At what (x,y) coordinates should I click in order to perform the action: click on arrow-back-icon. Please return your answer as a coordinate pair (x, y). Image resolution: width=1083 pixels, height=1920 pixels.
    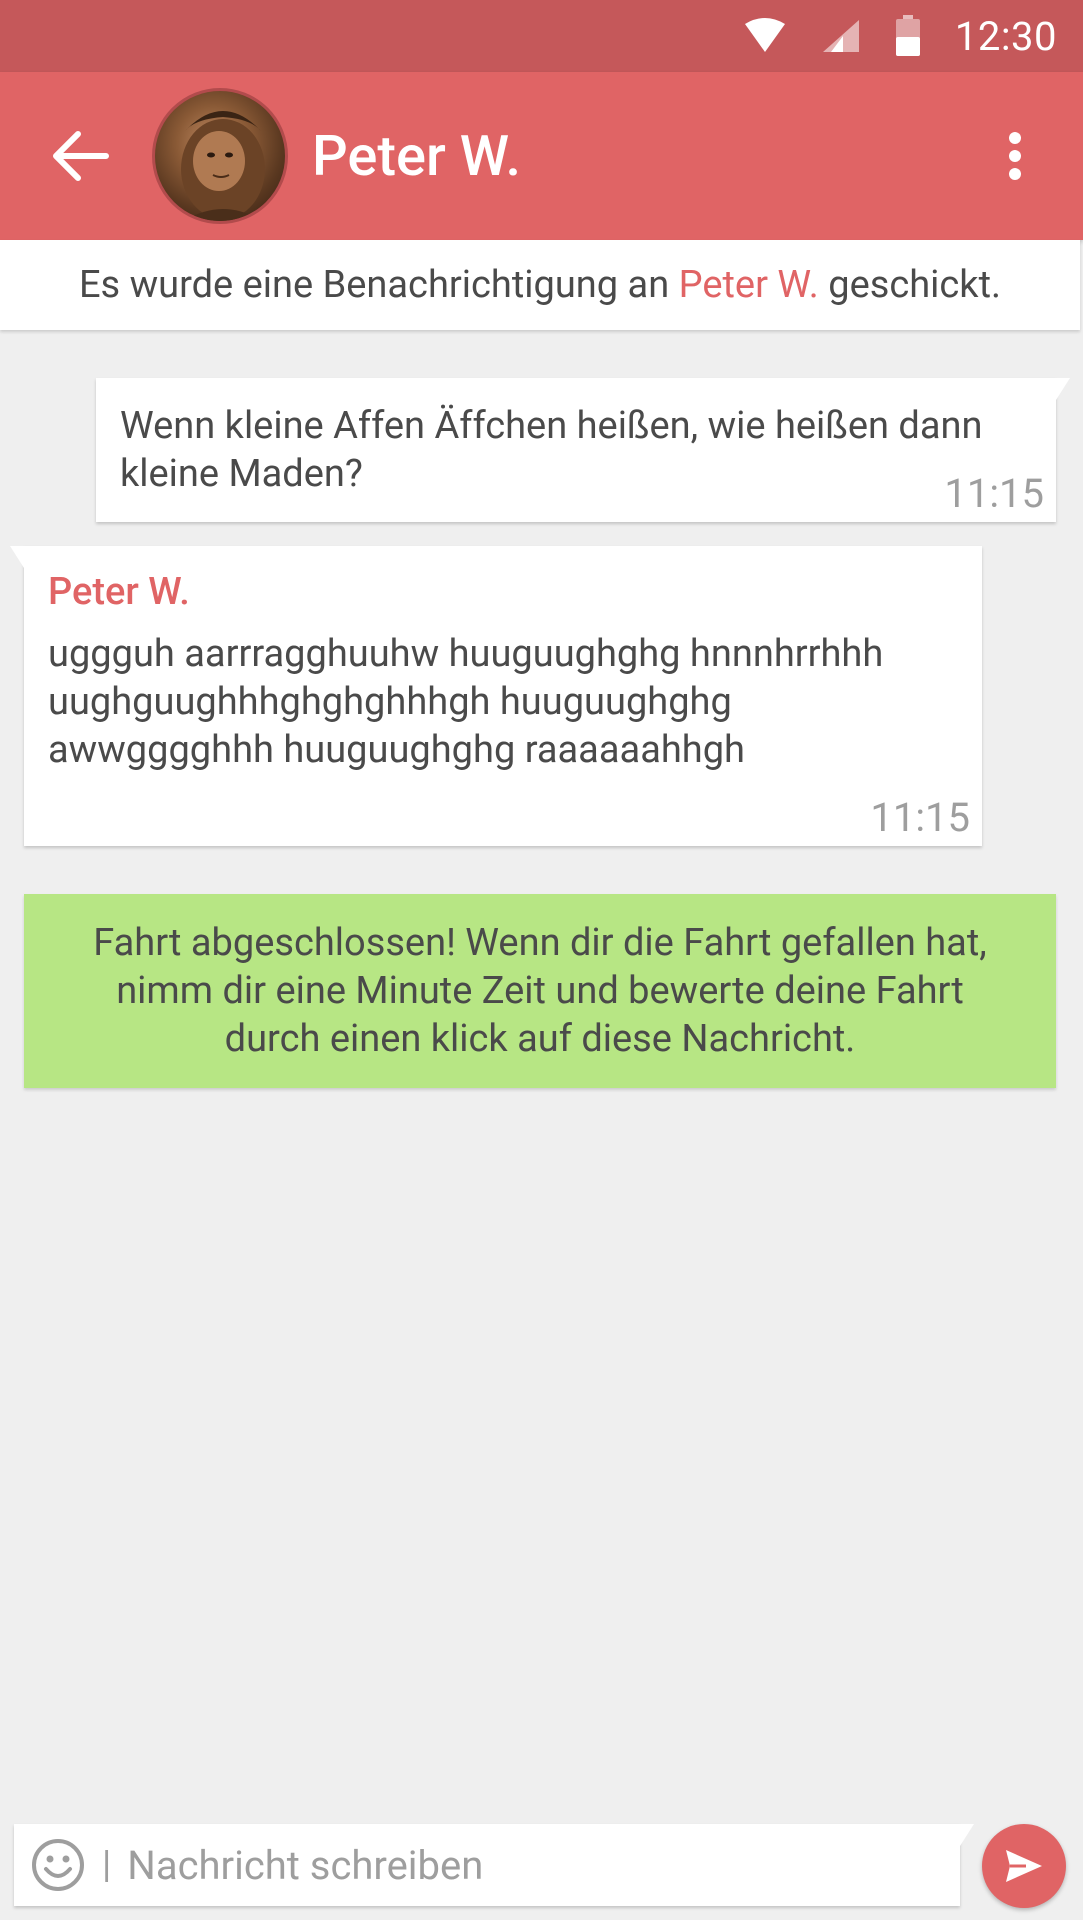
    Looking at the image, I should click on (81, 156).